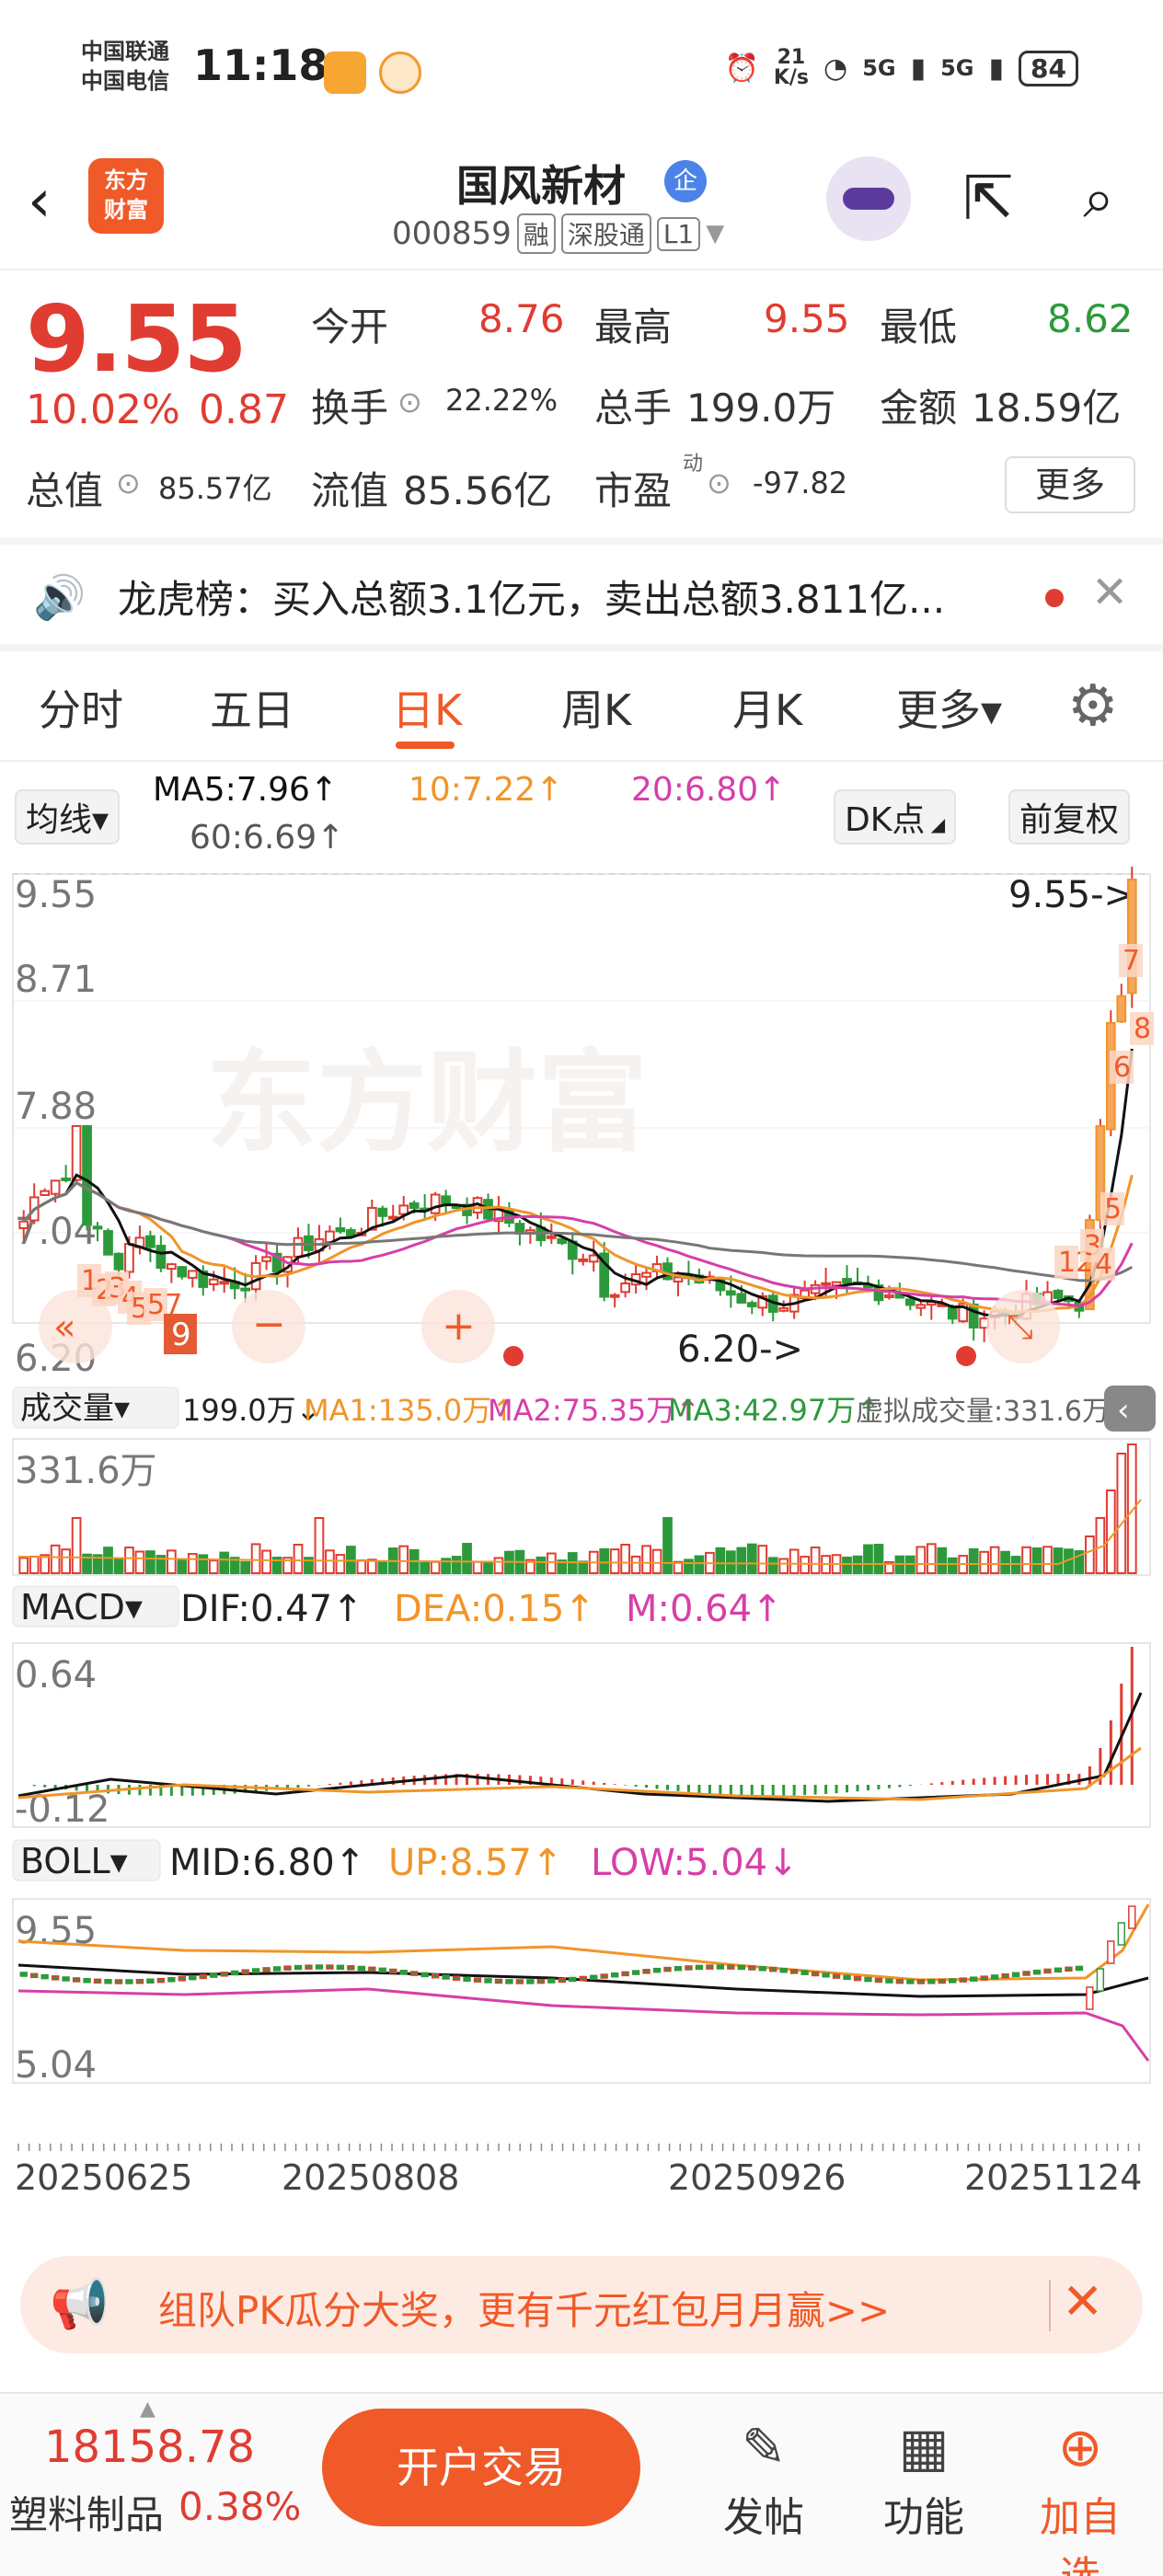  What do you see at coordinates (949, 707) in the screenshot?
I see `tab-more: 更多▾` at bounding box center [949, 707].